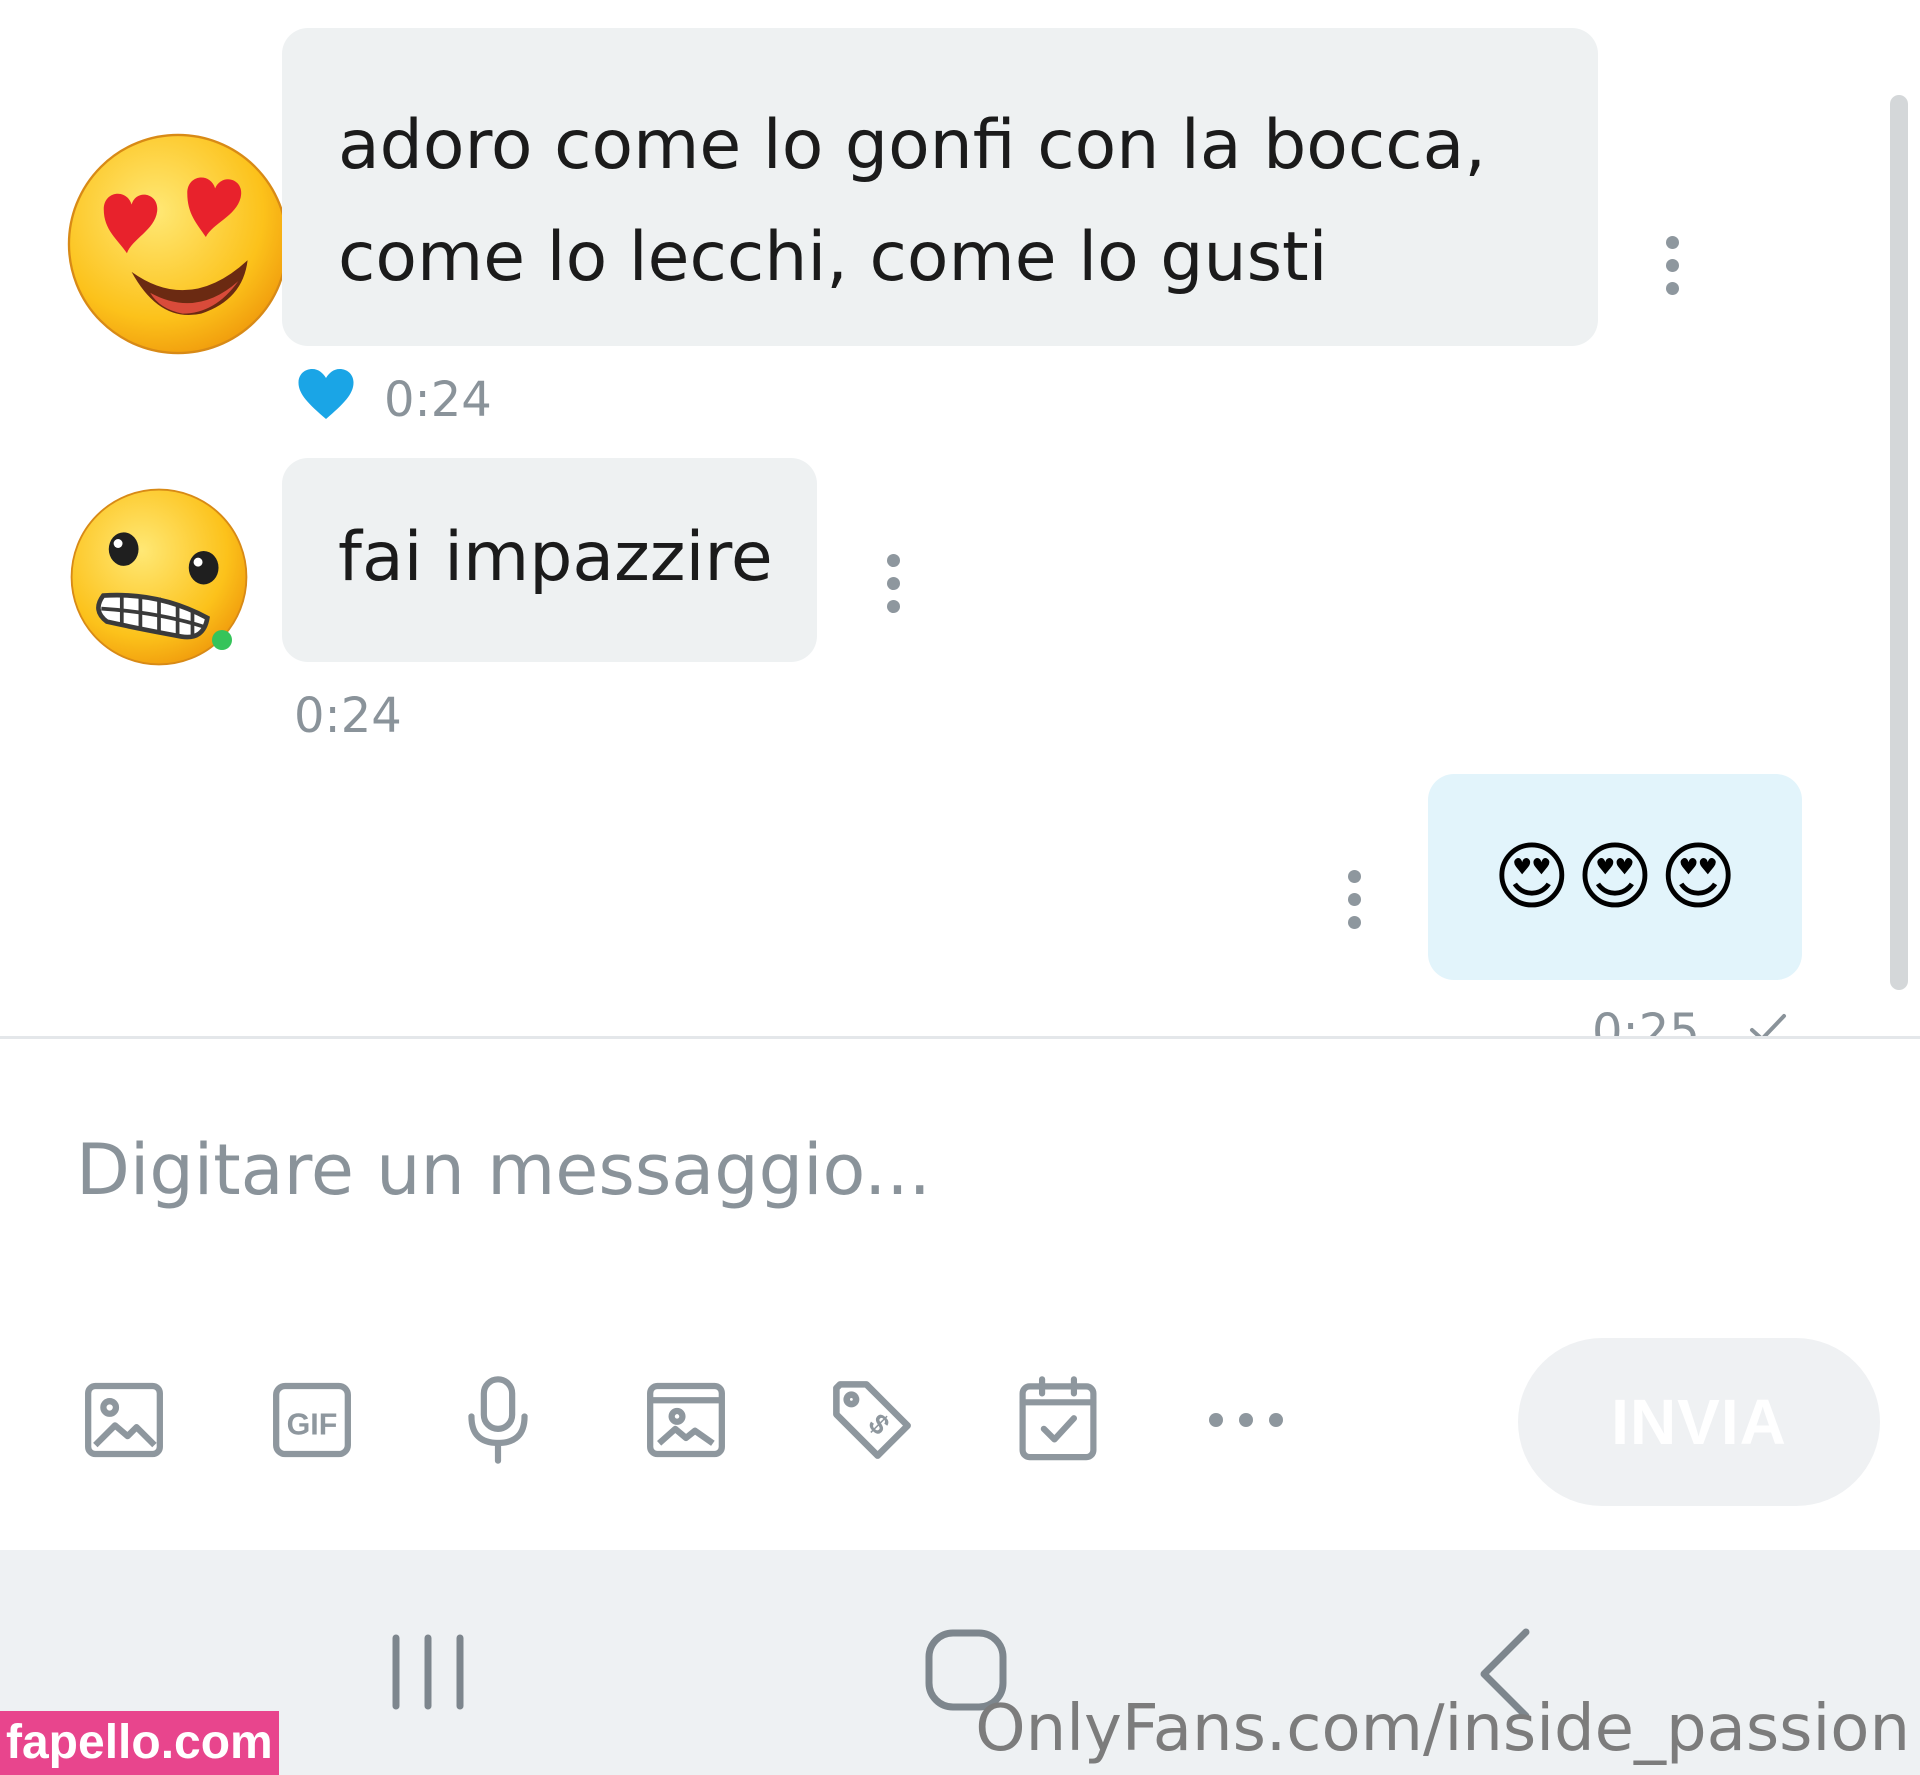 The width and height of the screenshot is (1920, 1775). What do you see at coordinates (826, 1170) in the screenshot?
I see `message-input` at bounding box center [826, 1170].